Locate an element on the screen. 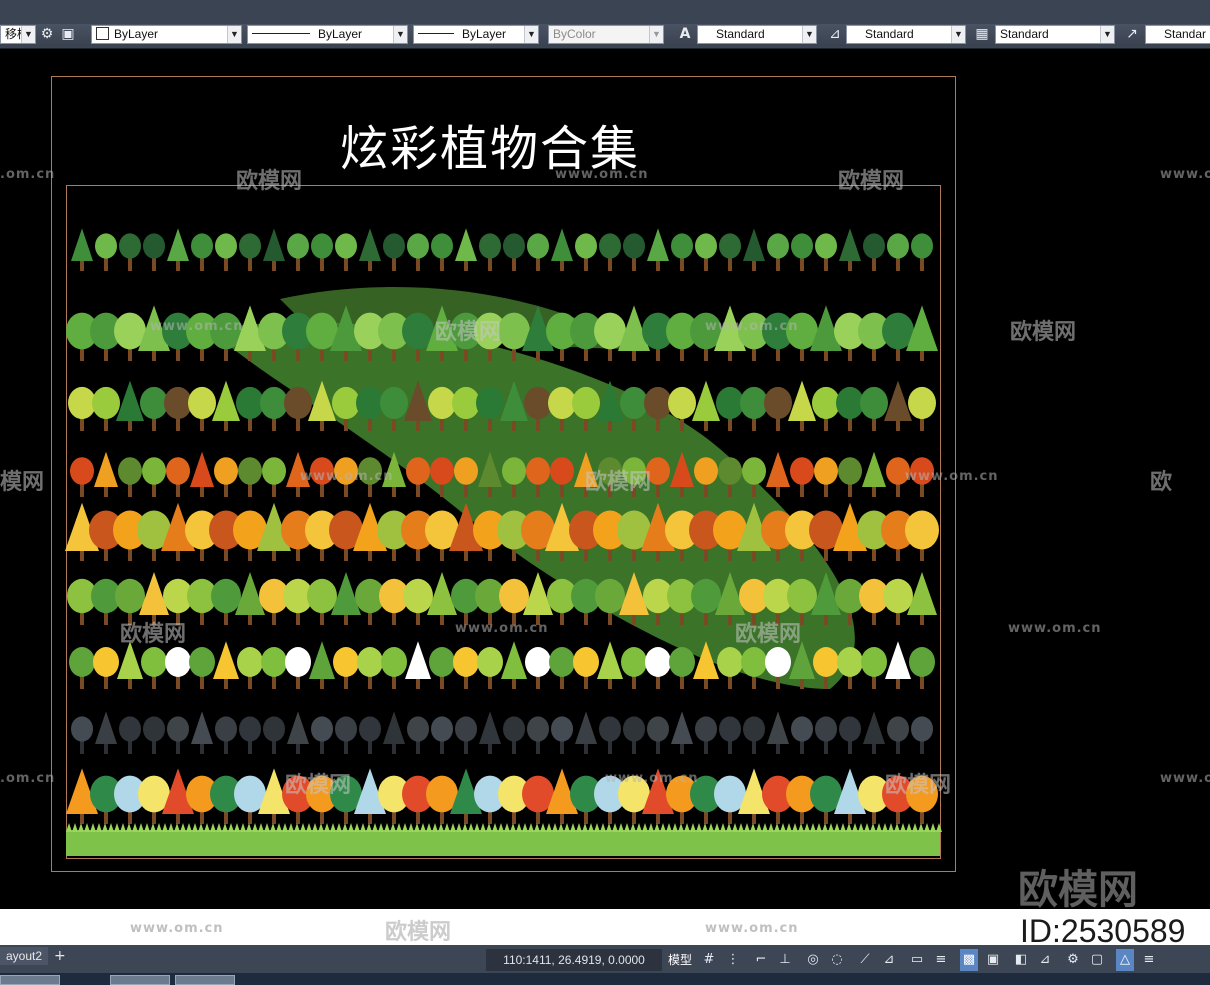 The image size is (1210, 985). multileader-icon: ↗ is located at coordinates (1132, 34).